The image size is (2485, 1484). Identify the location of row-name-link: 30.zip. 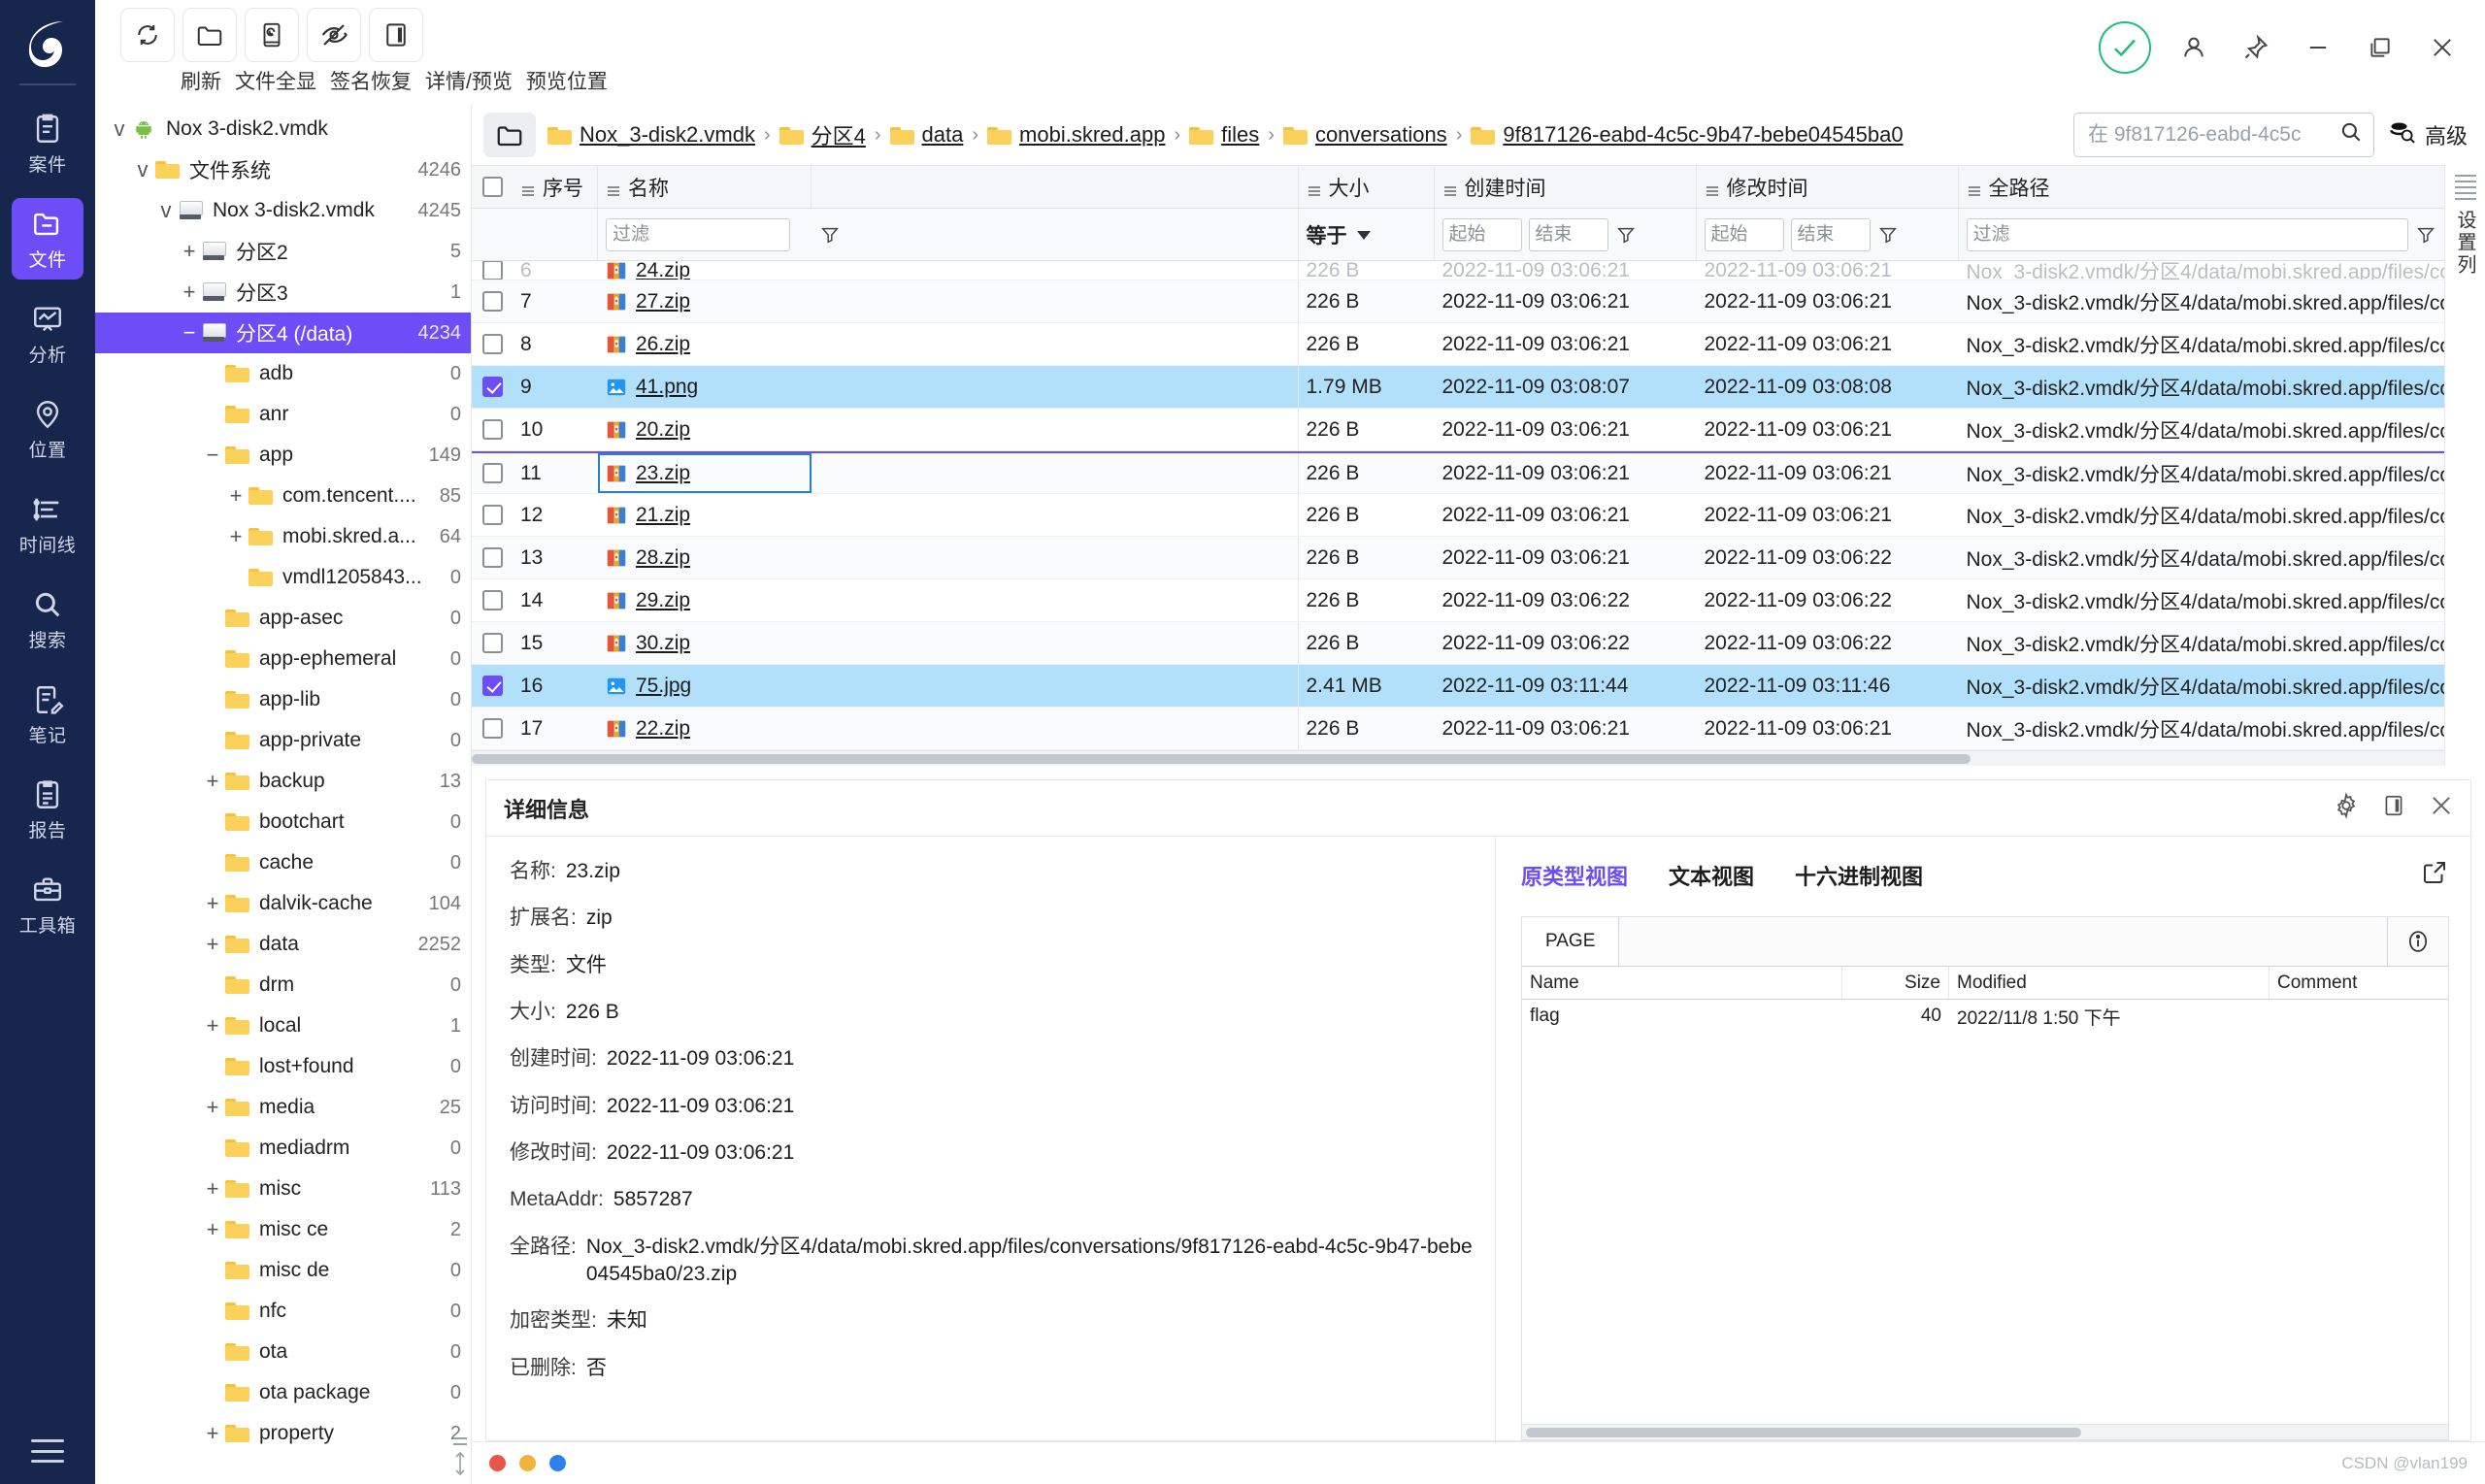
(663, 643).